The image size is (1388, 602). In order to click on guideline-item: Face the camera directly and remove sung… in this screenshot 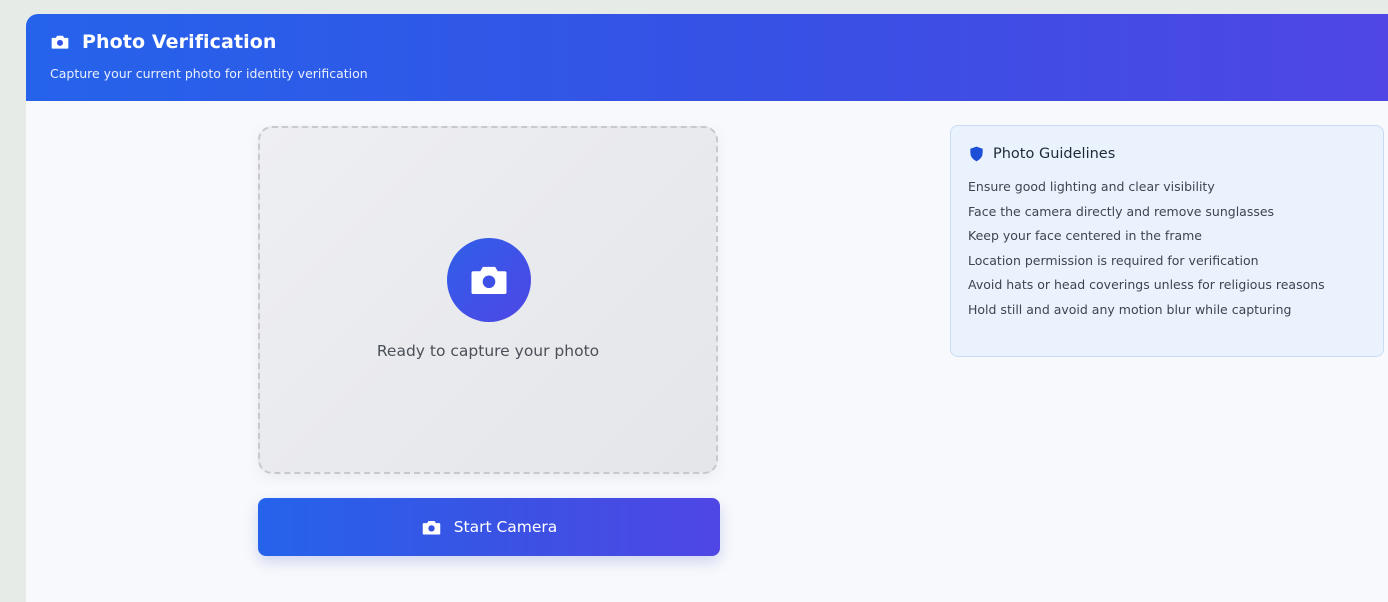, I will do `click(1121, 211)`.